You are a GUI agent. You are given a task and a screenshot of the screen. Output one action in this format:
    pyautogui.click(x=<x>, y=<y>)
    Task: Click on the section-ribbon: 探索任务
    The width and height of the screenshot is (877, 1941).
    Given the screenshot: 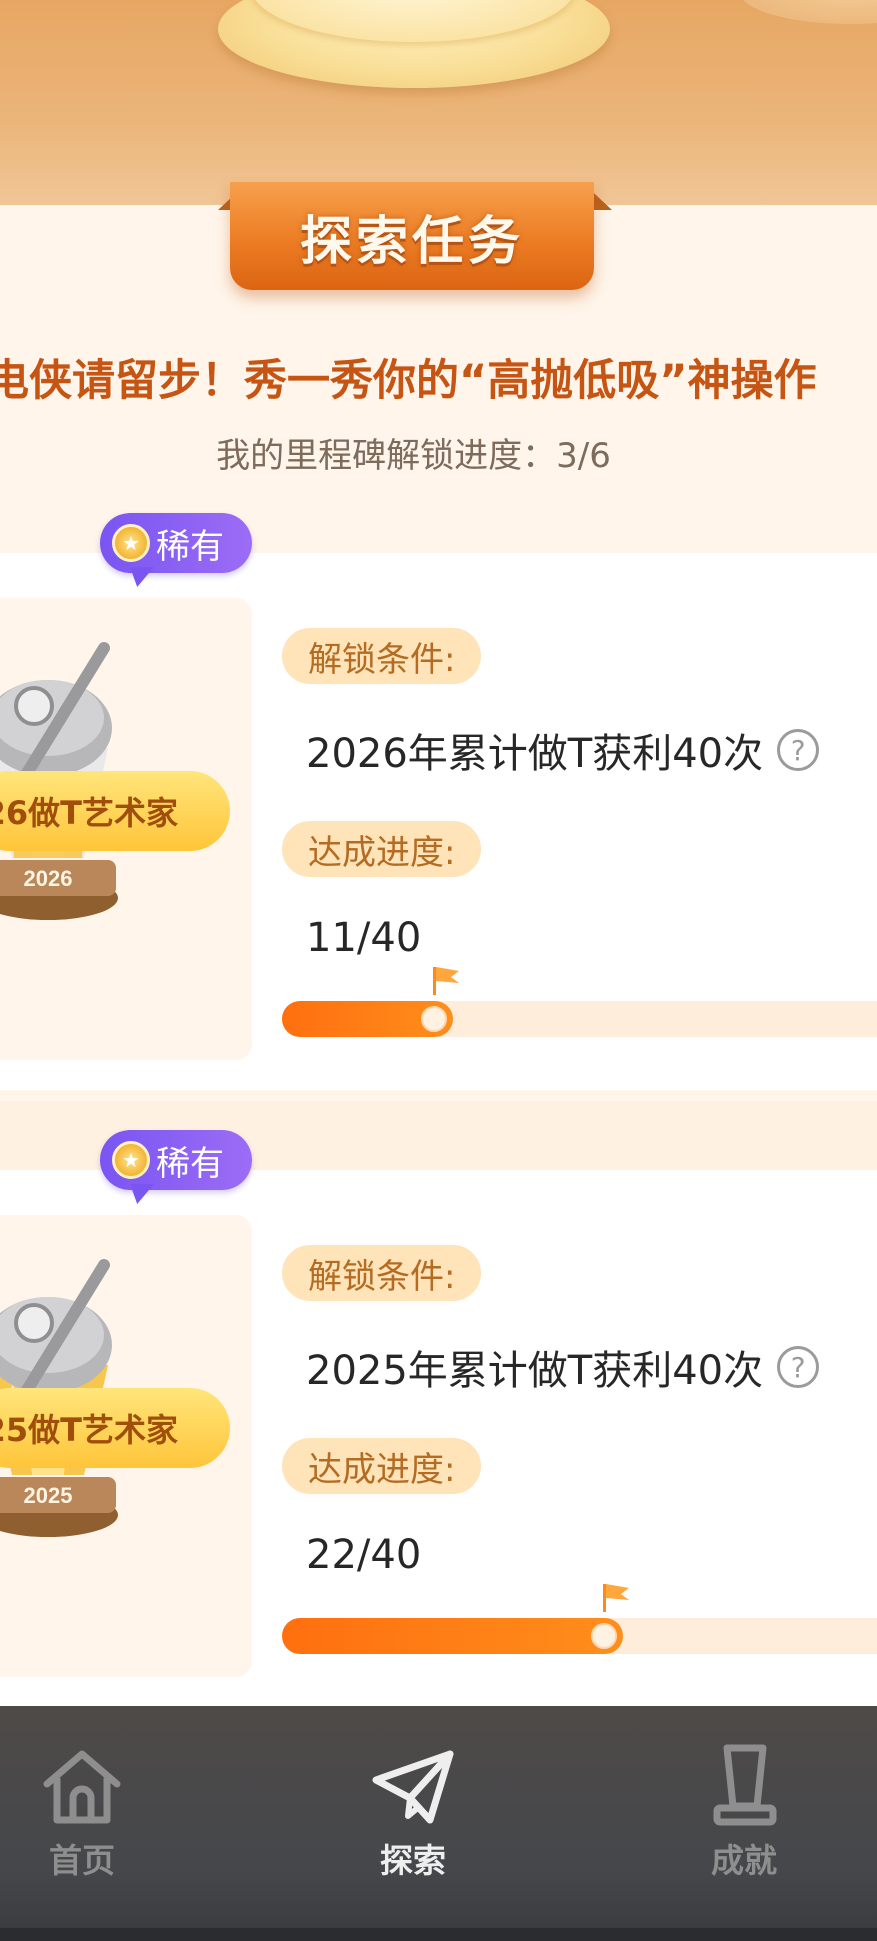 What is the action you would take?
    pyautogui.click(x=412, y=236)
    